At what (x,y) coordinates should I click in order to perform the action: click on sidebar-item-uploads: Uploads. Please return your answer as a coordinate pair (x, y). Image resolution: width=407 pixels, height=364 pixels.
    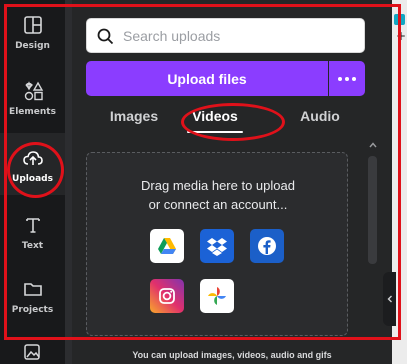
    Looking at the image, I should click on (32, 164).